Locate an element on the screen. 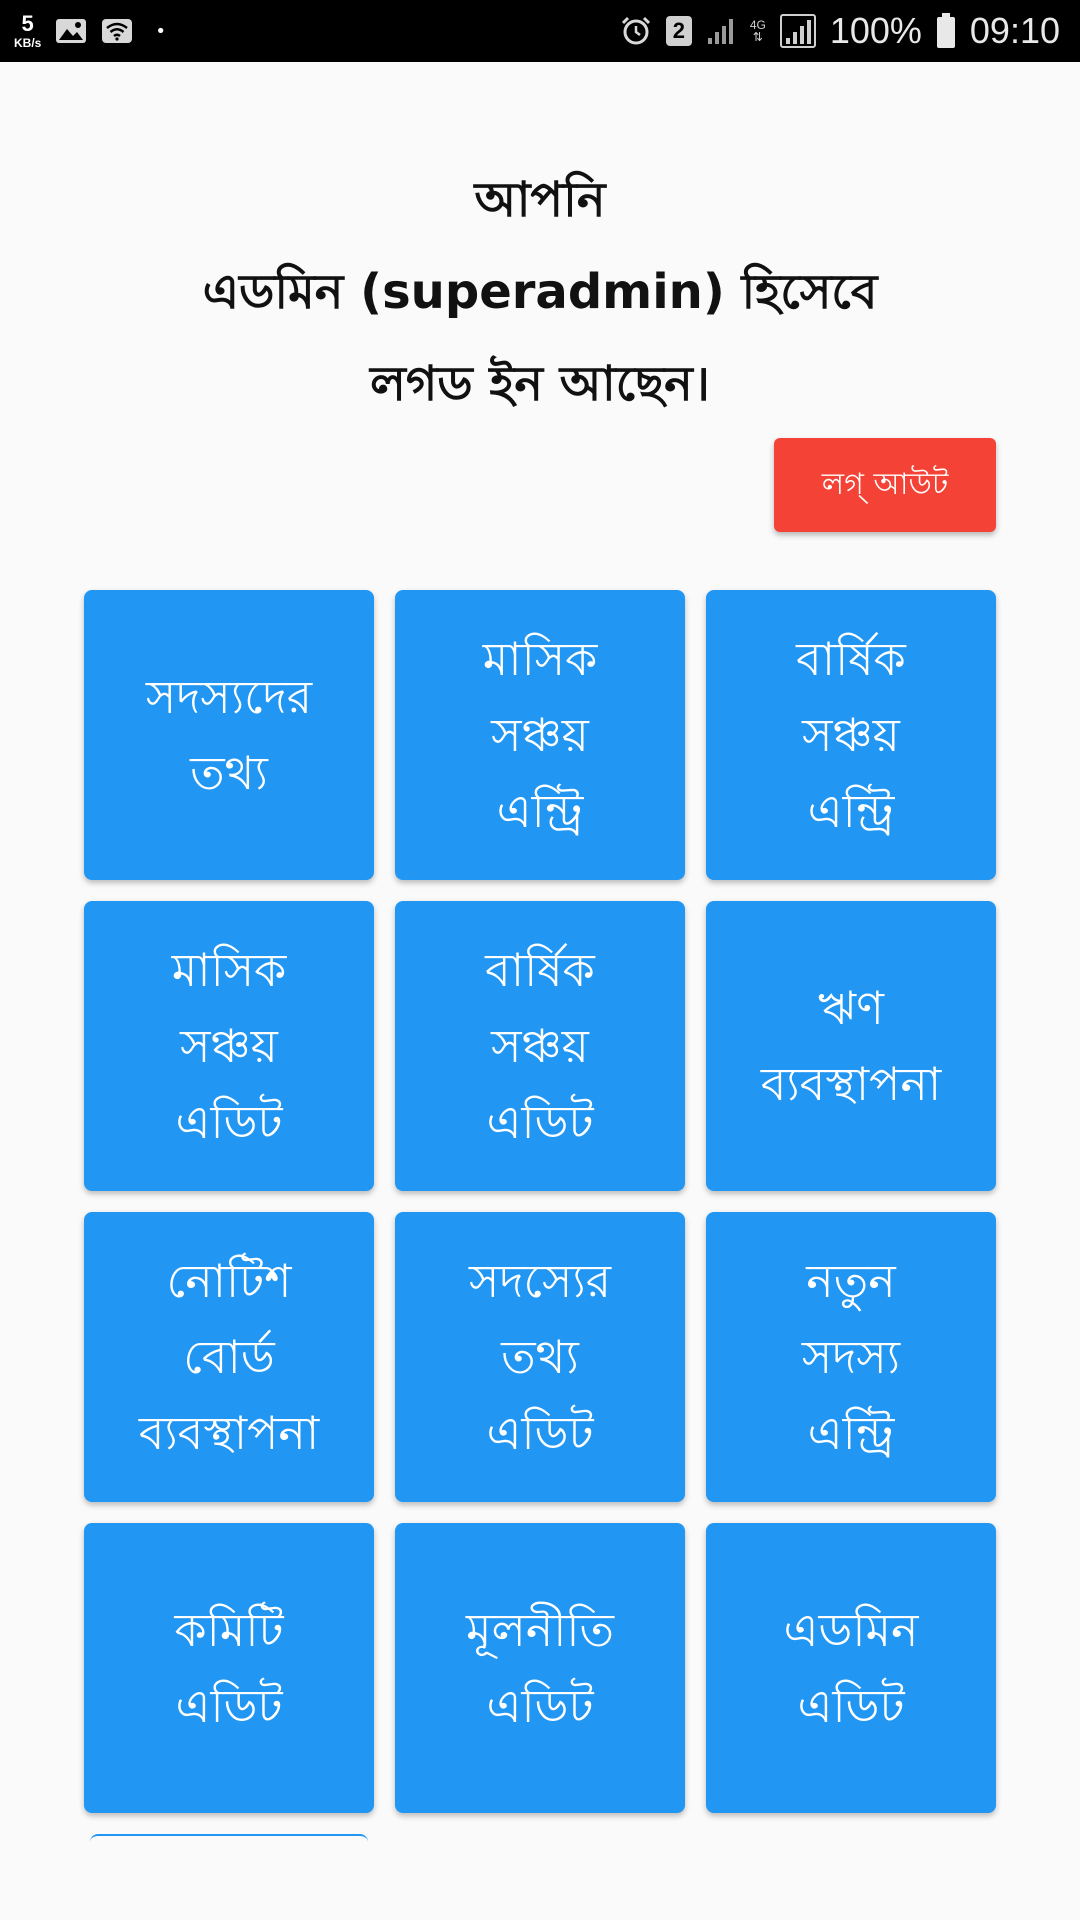  network-speed-unit: KB/s is located at coordinates (28, 43).